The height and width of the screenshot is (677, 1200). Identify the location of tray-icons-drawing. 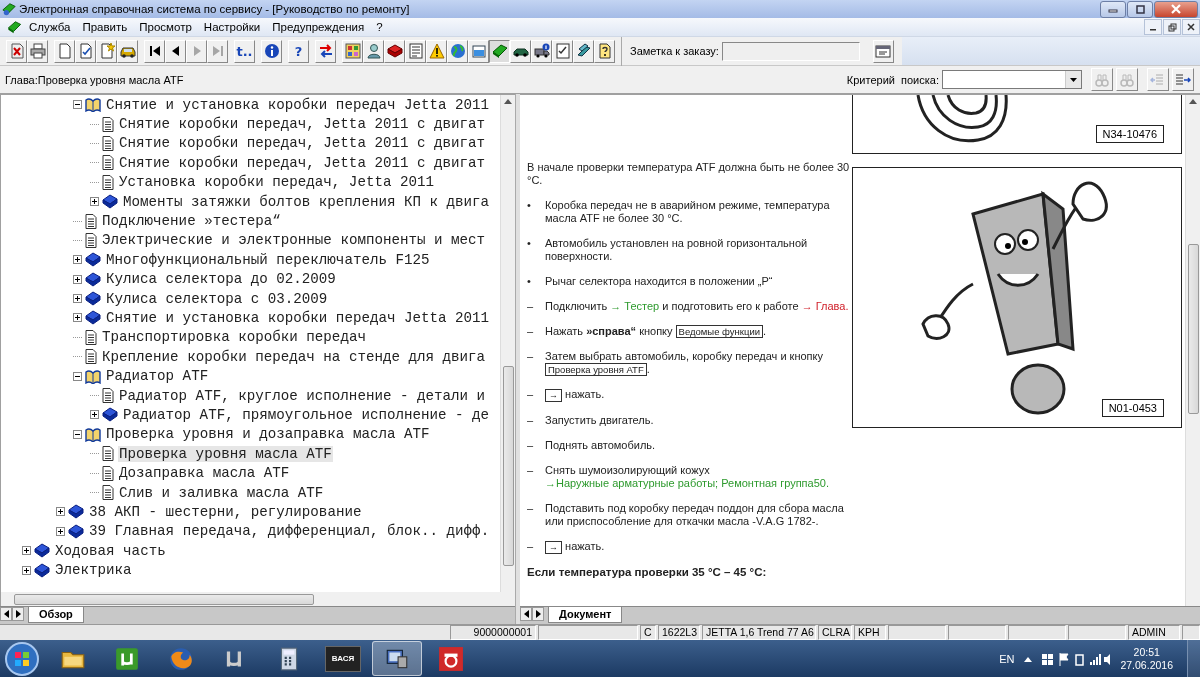
(1067, 658).